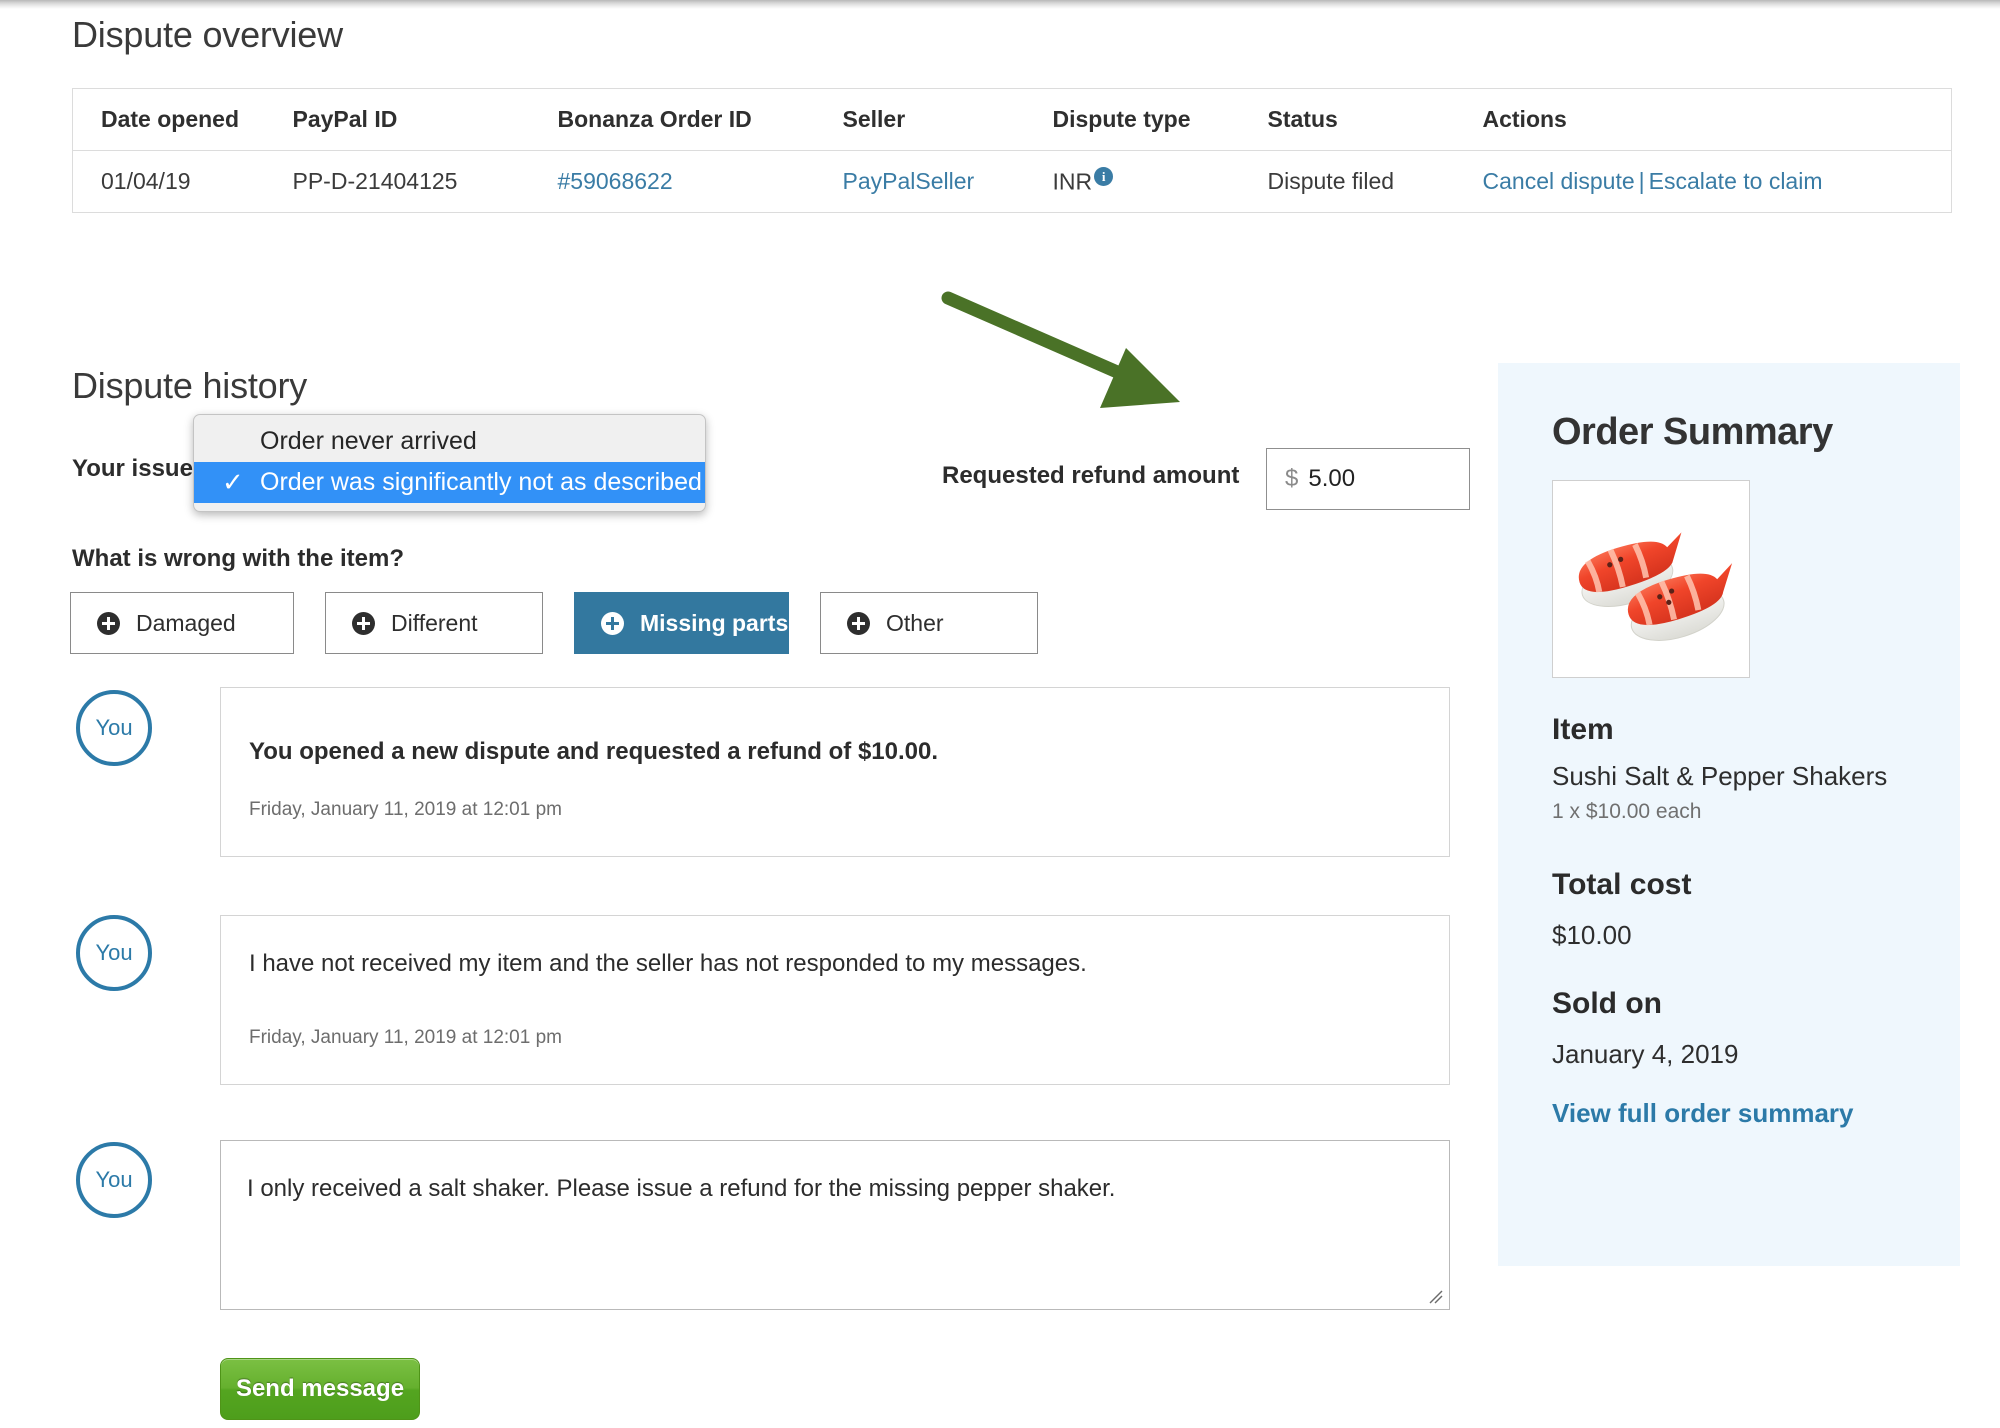 This screenshot has width=2000, height=1428. I want to click on what-is-wrong-options: Damaged Different Missing parts Other, so click(569, 623).